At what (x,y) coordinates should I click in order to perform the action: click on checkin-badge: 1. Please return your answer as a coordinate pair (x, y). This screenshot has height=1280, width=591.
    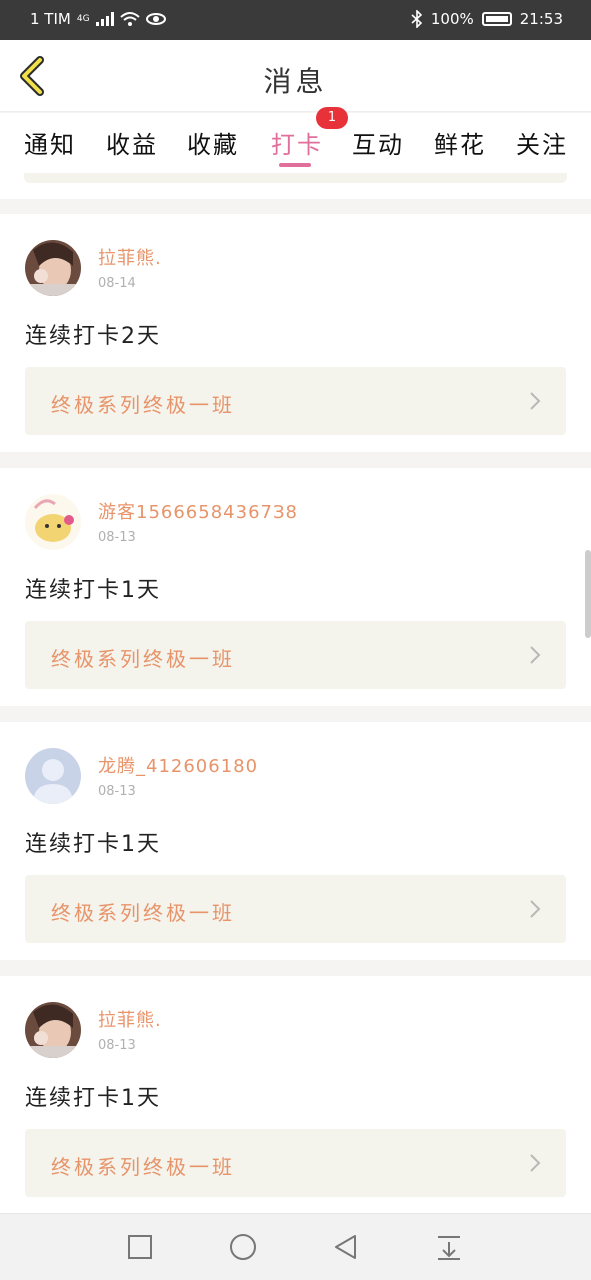
    Looking at the image, I should click on (332, 118).